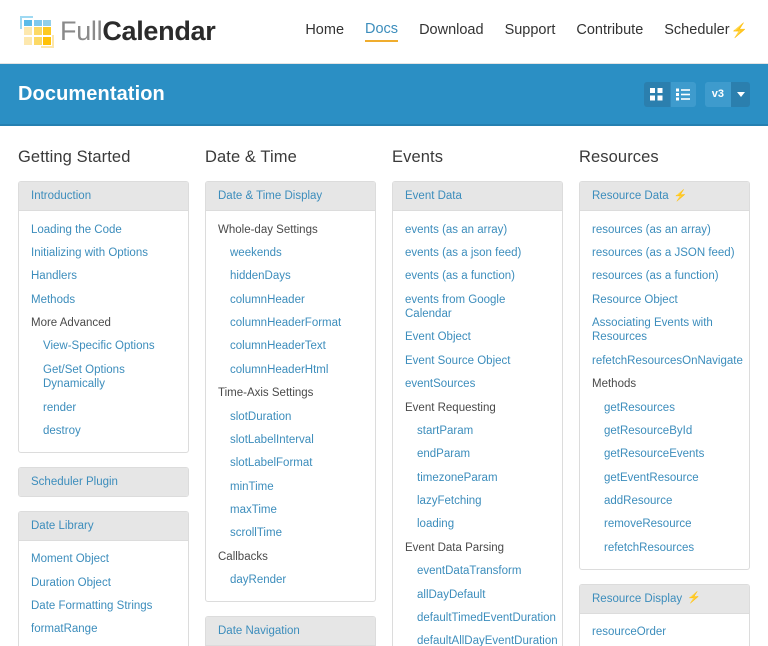 Image resolution: width=768 pixels, height=646 pixels. I want to click on panel-item-link: addResource, so click(664, 501).